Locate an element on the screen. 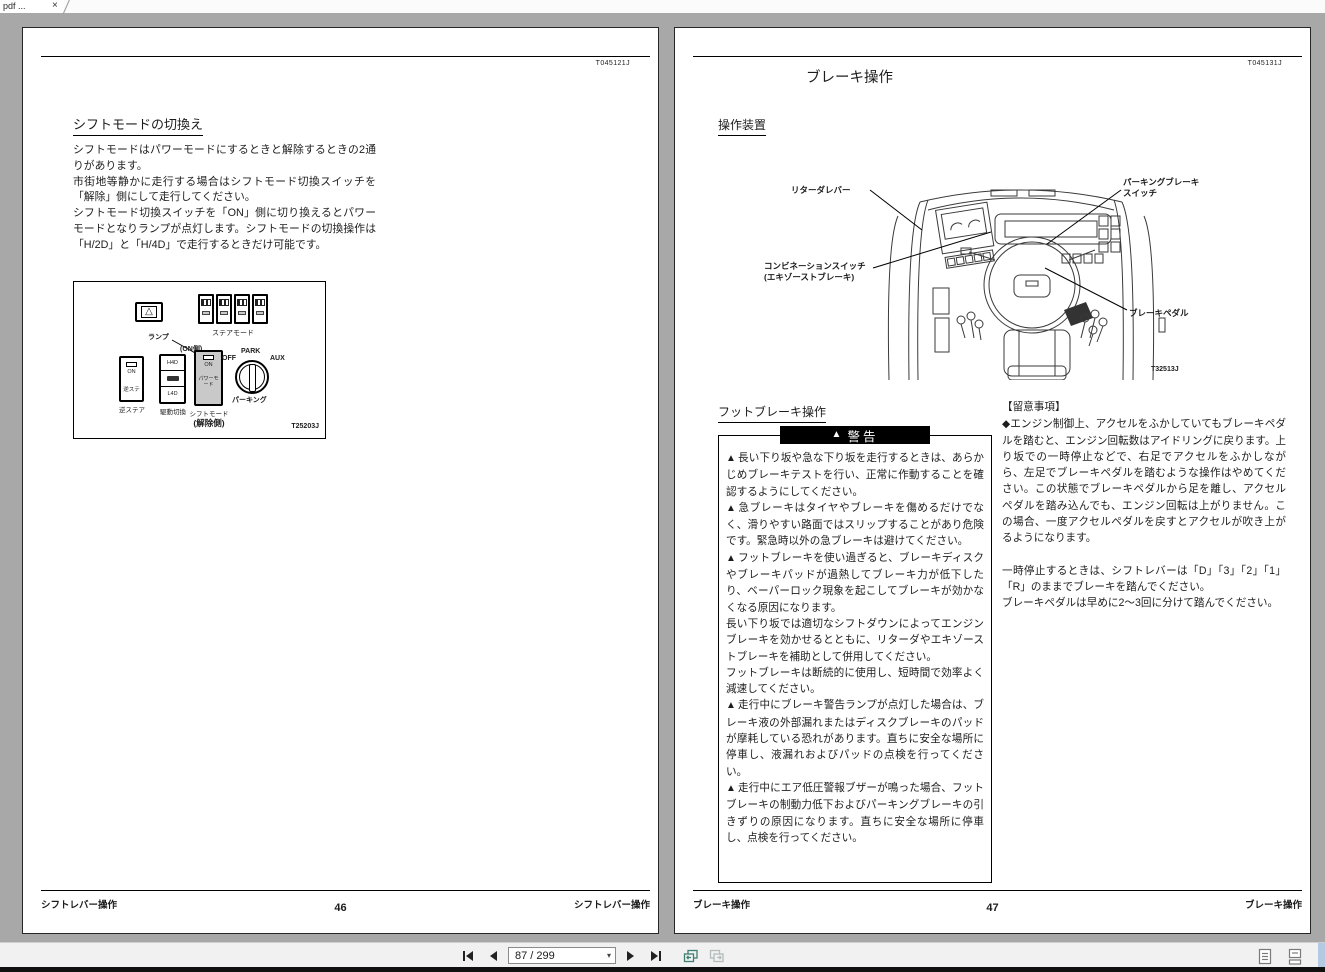 This screenshot has height=972, width=1325. page-number: 47 is located at coordinates (992, 908).